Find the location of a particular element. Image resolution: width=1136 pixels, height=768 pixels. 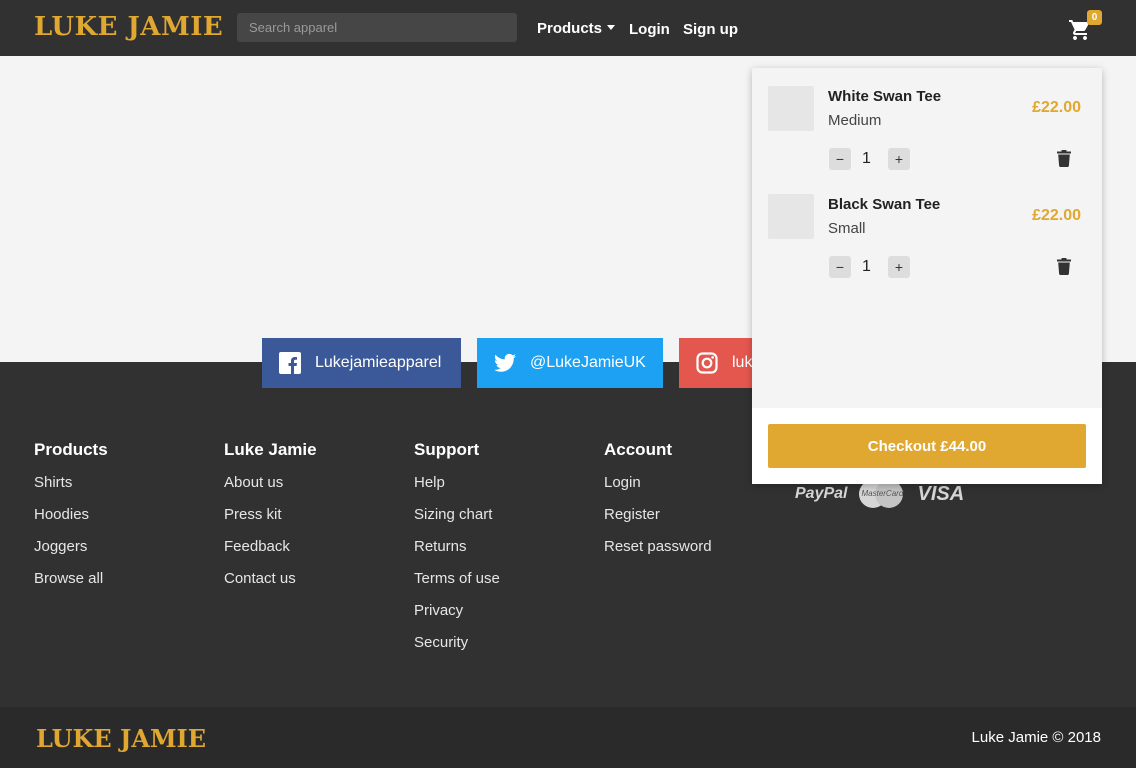

footer-link-press-kit: Press kit is located at coordinates (270, 520).